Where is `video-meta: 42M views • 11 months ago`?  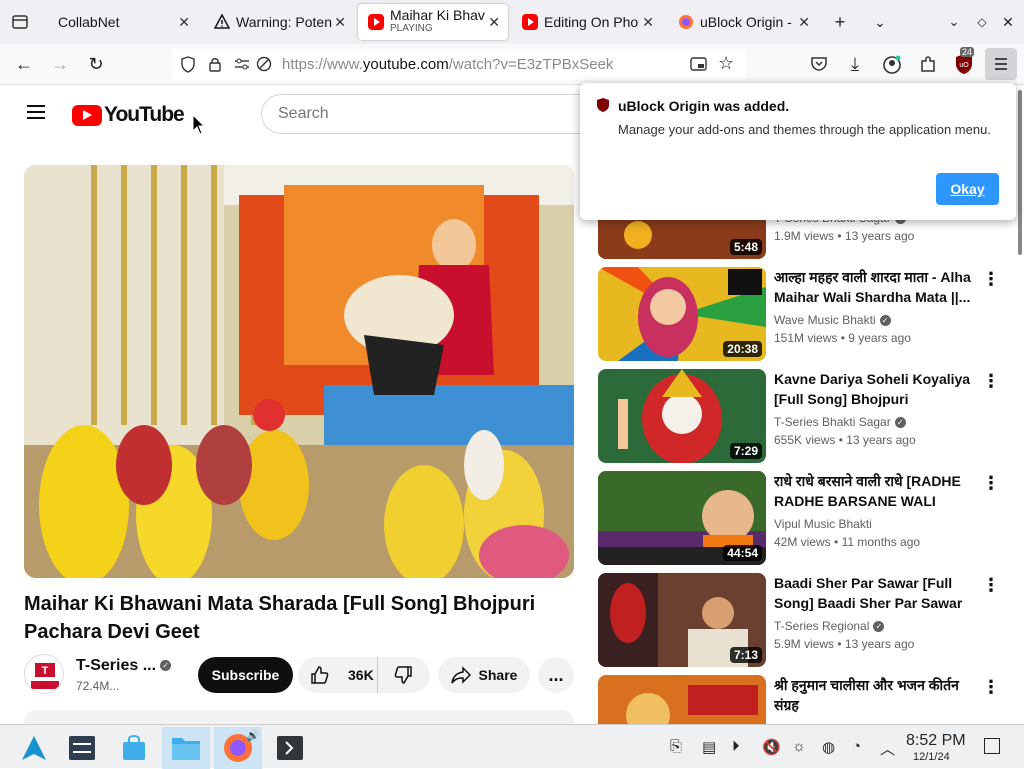 video-meta: 42M views • 11 months ago is located at coordinates (847, 542).